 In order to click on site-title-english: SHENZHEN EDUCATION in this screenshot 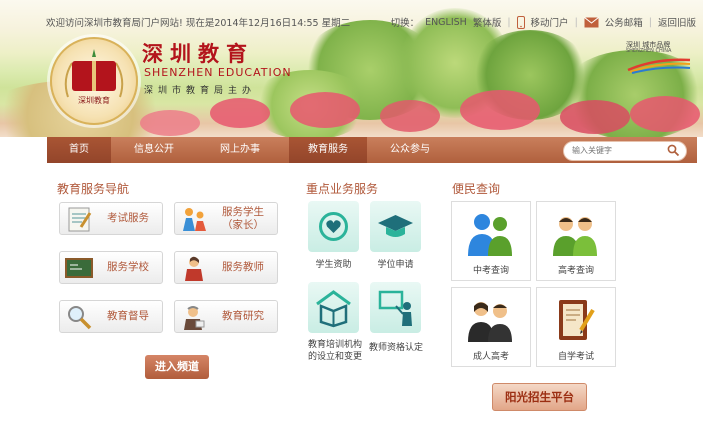, I will do `click(218, 72)`.